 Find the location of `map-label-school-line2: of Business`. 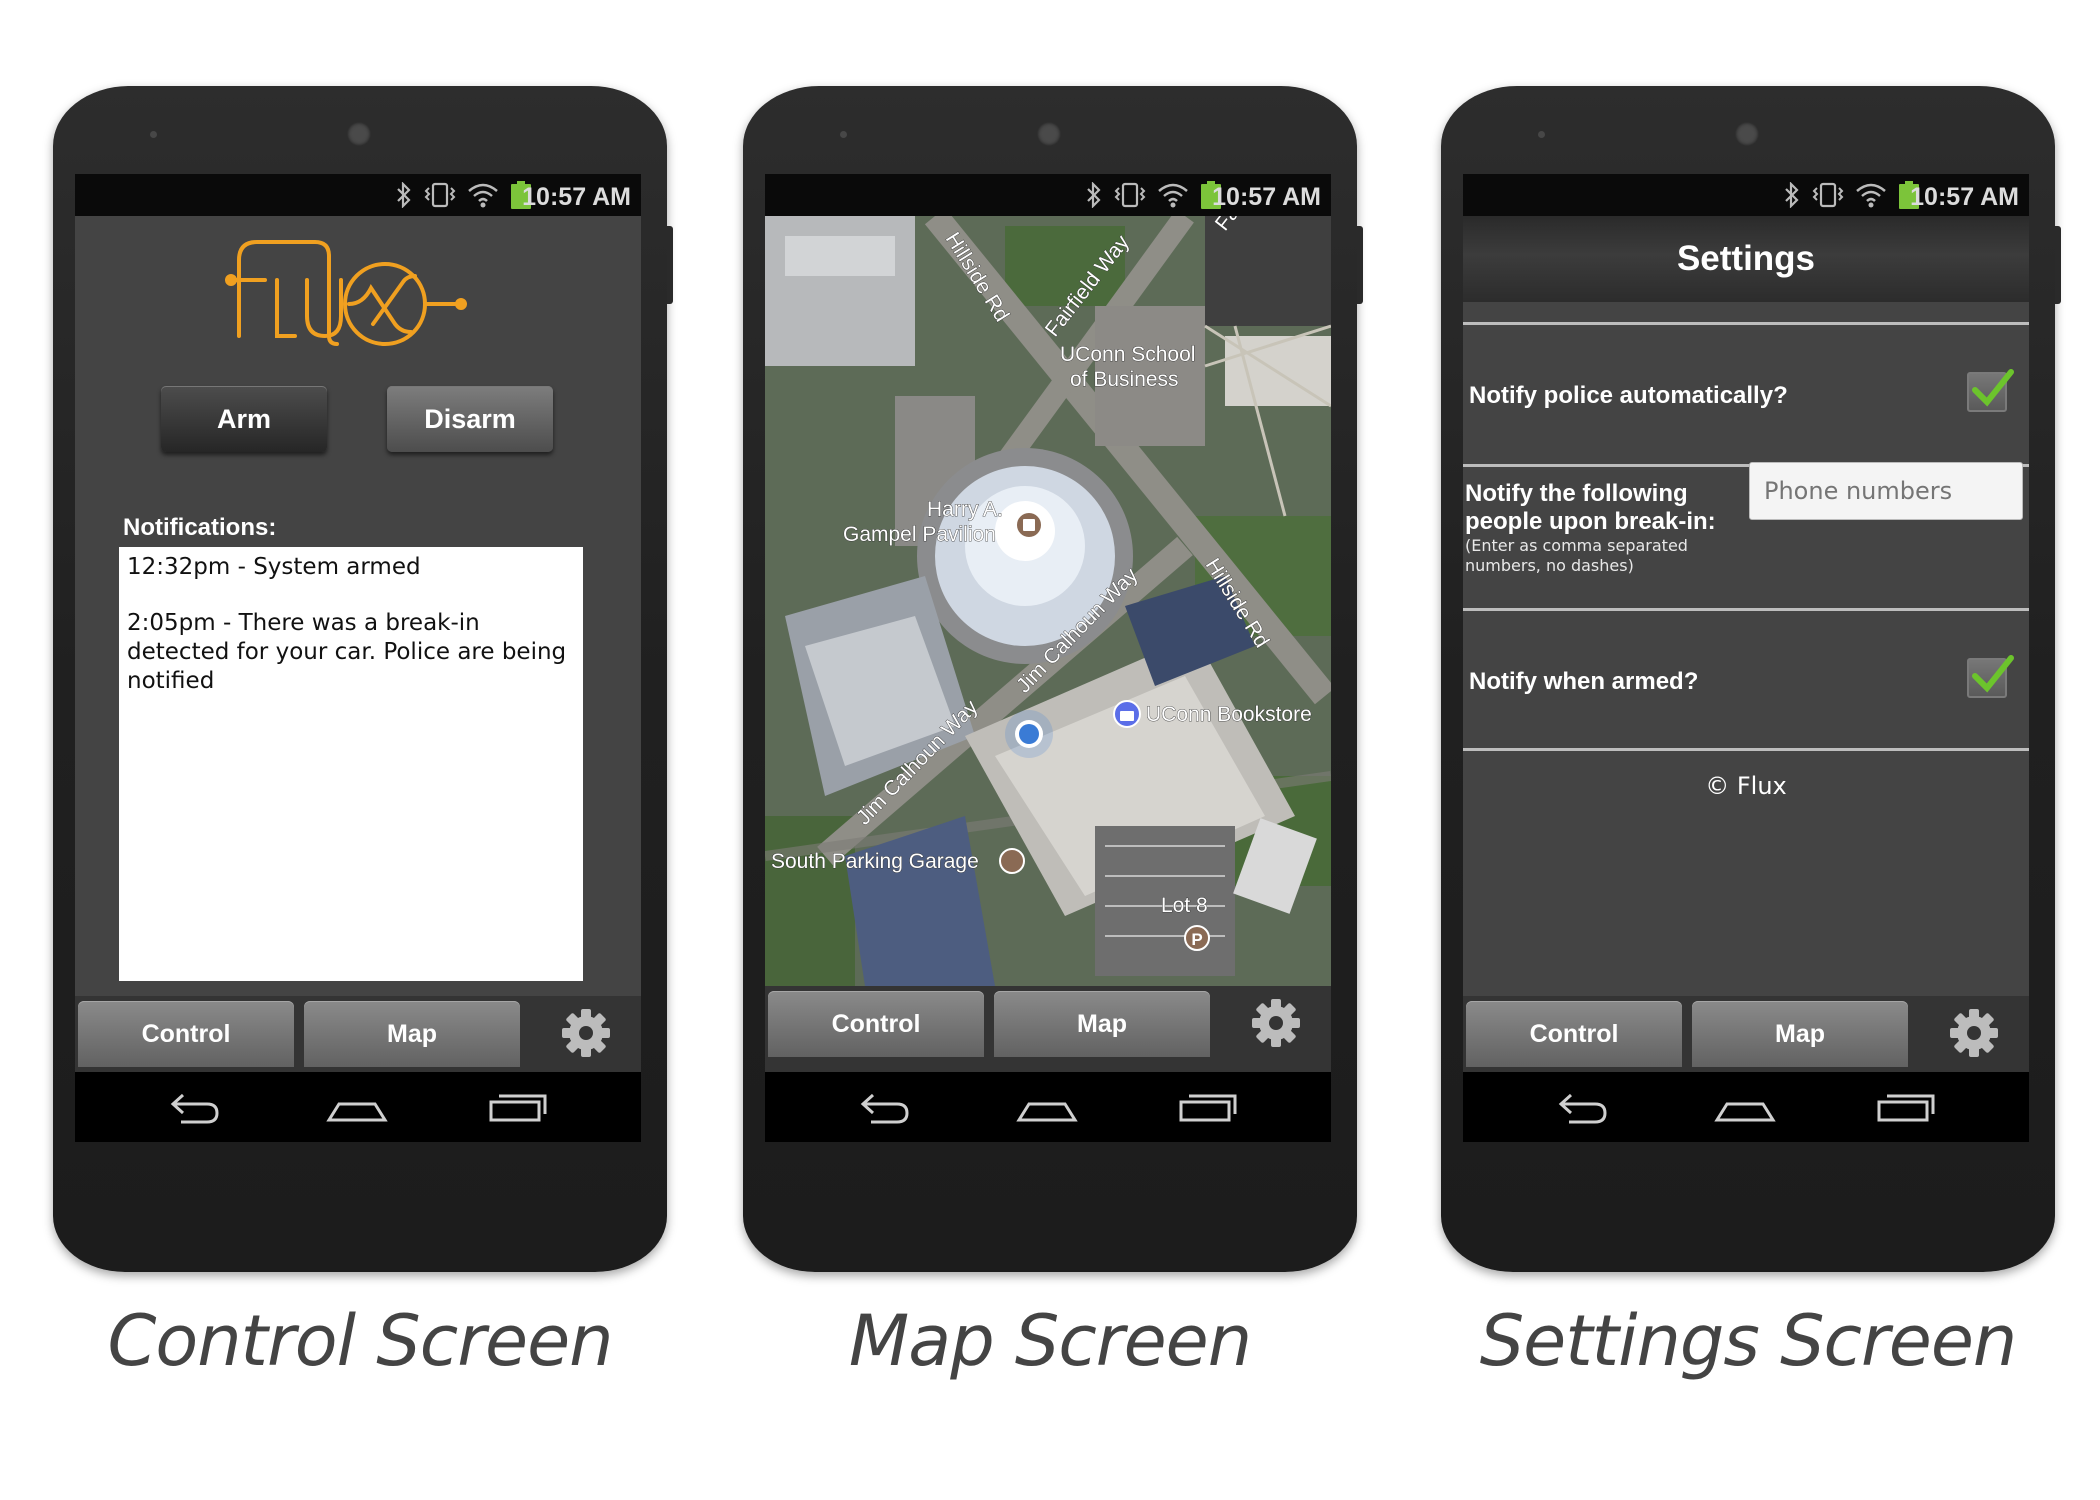

map-label-school-line2: of Business is located at coordinates (1124, 379).